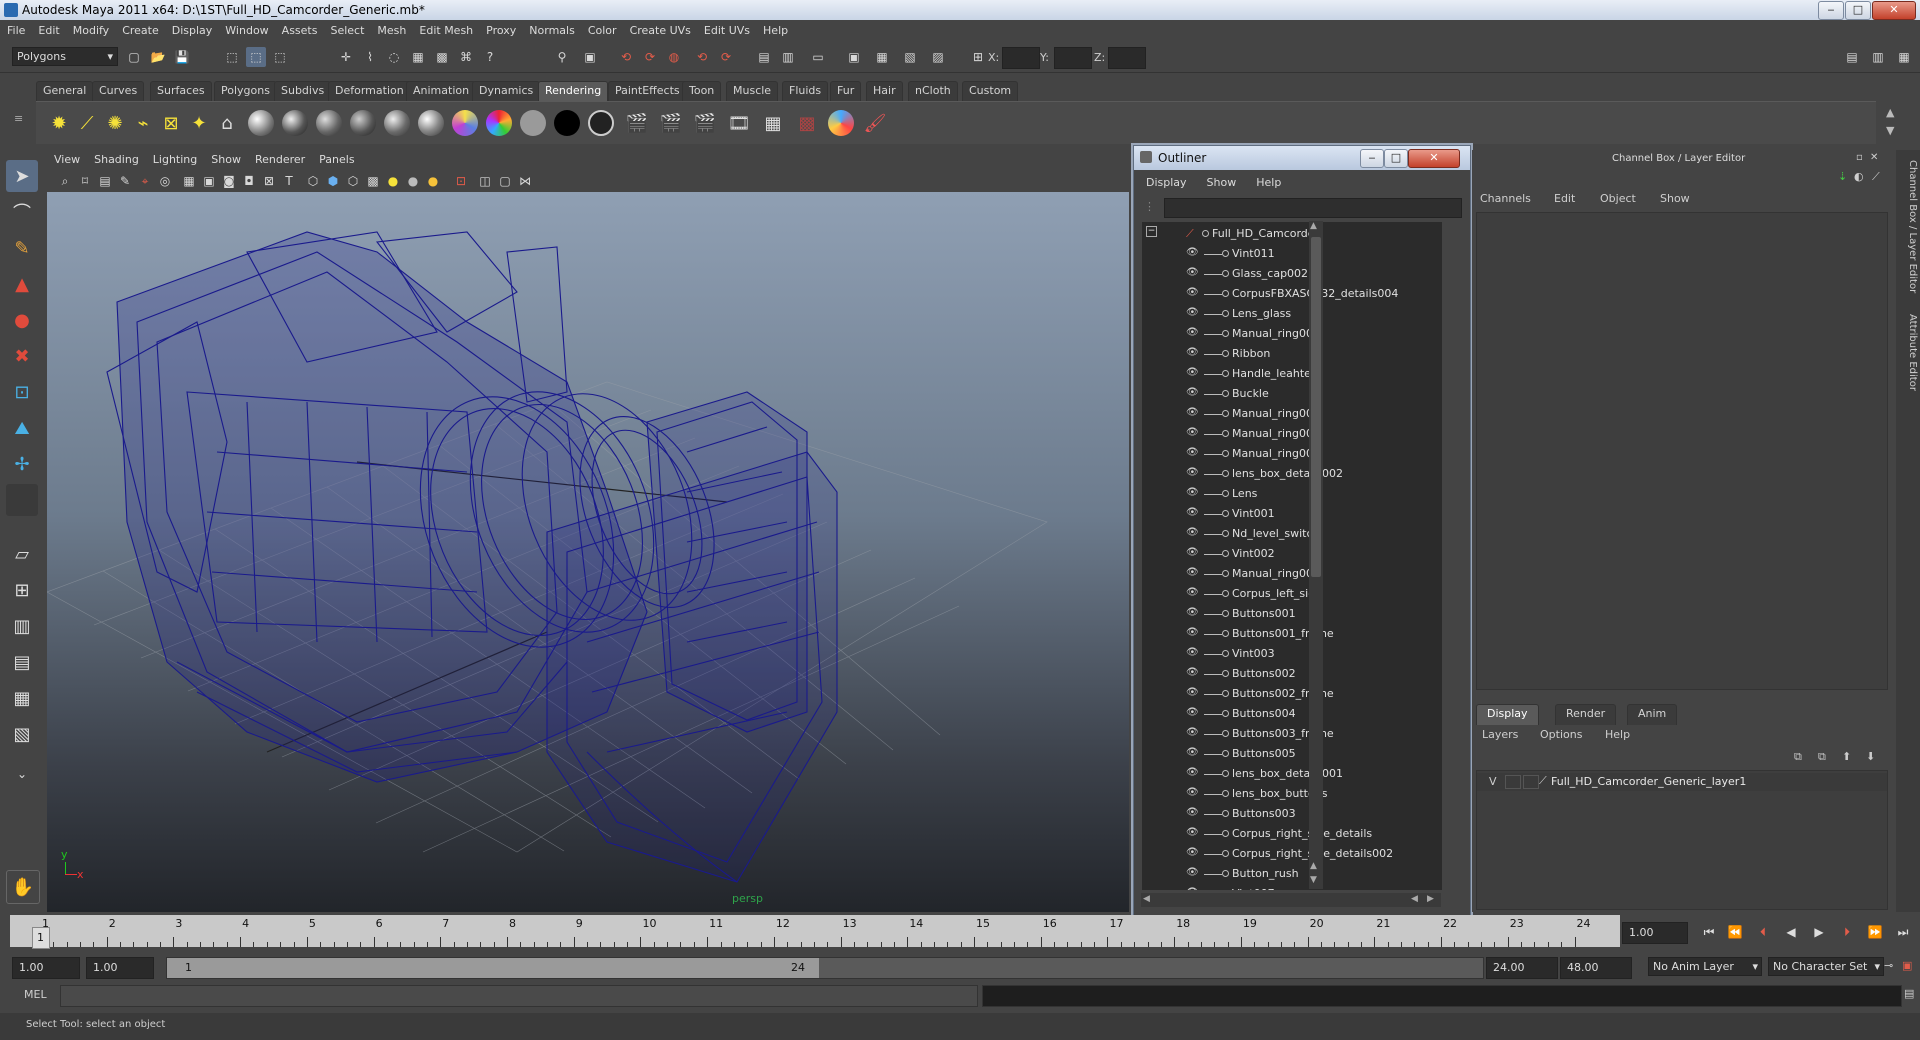  What do you see at coordinates (22, 500) in the screenshot?
I see `last-tool-icon` at bounding box center [22, 500].